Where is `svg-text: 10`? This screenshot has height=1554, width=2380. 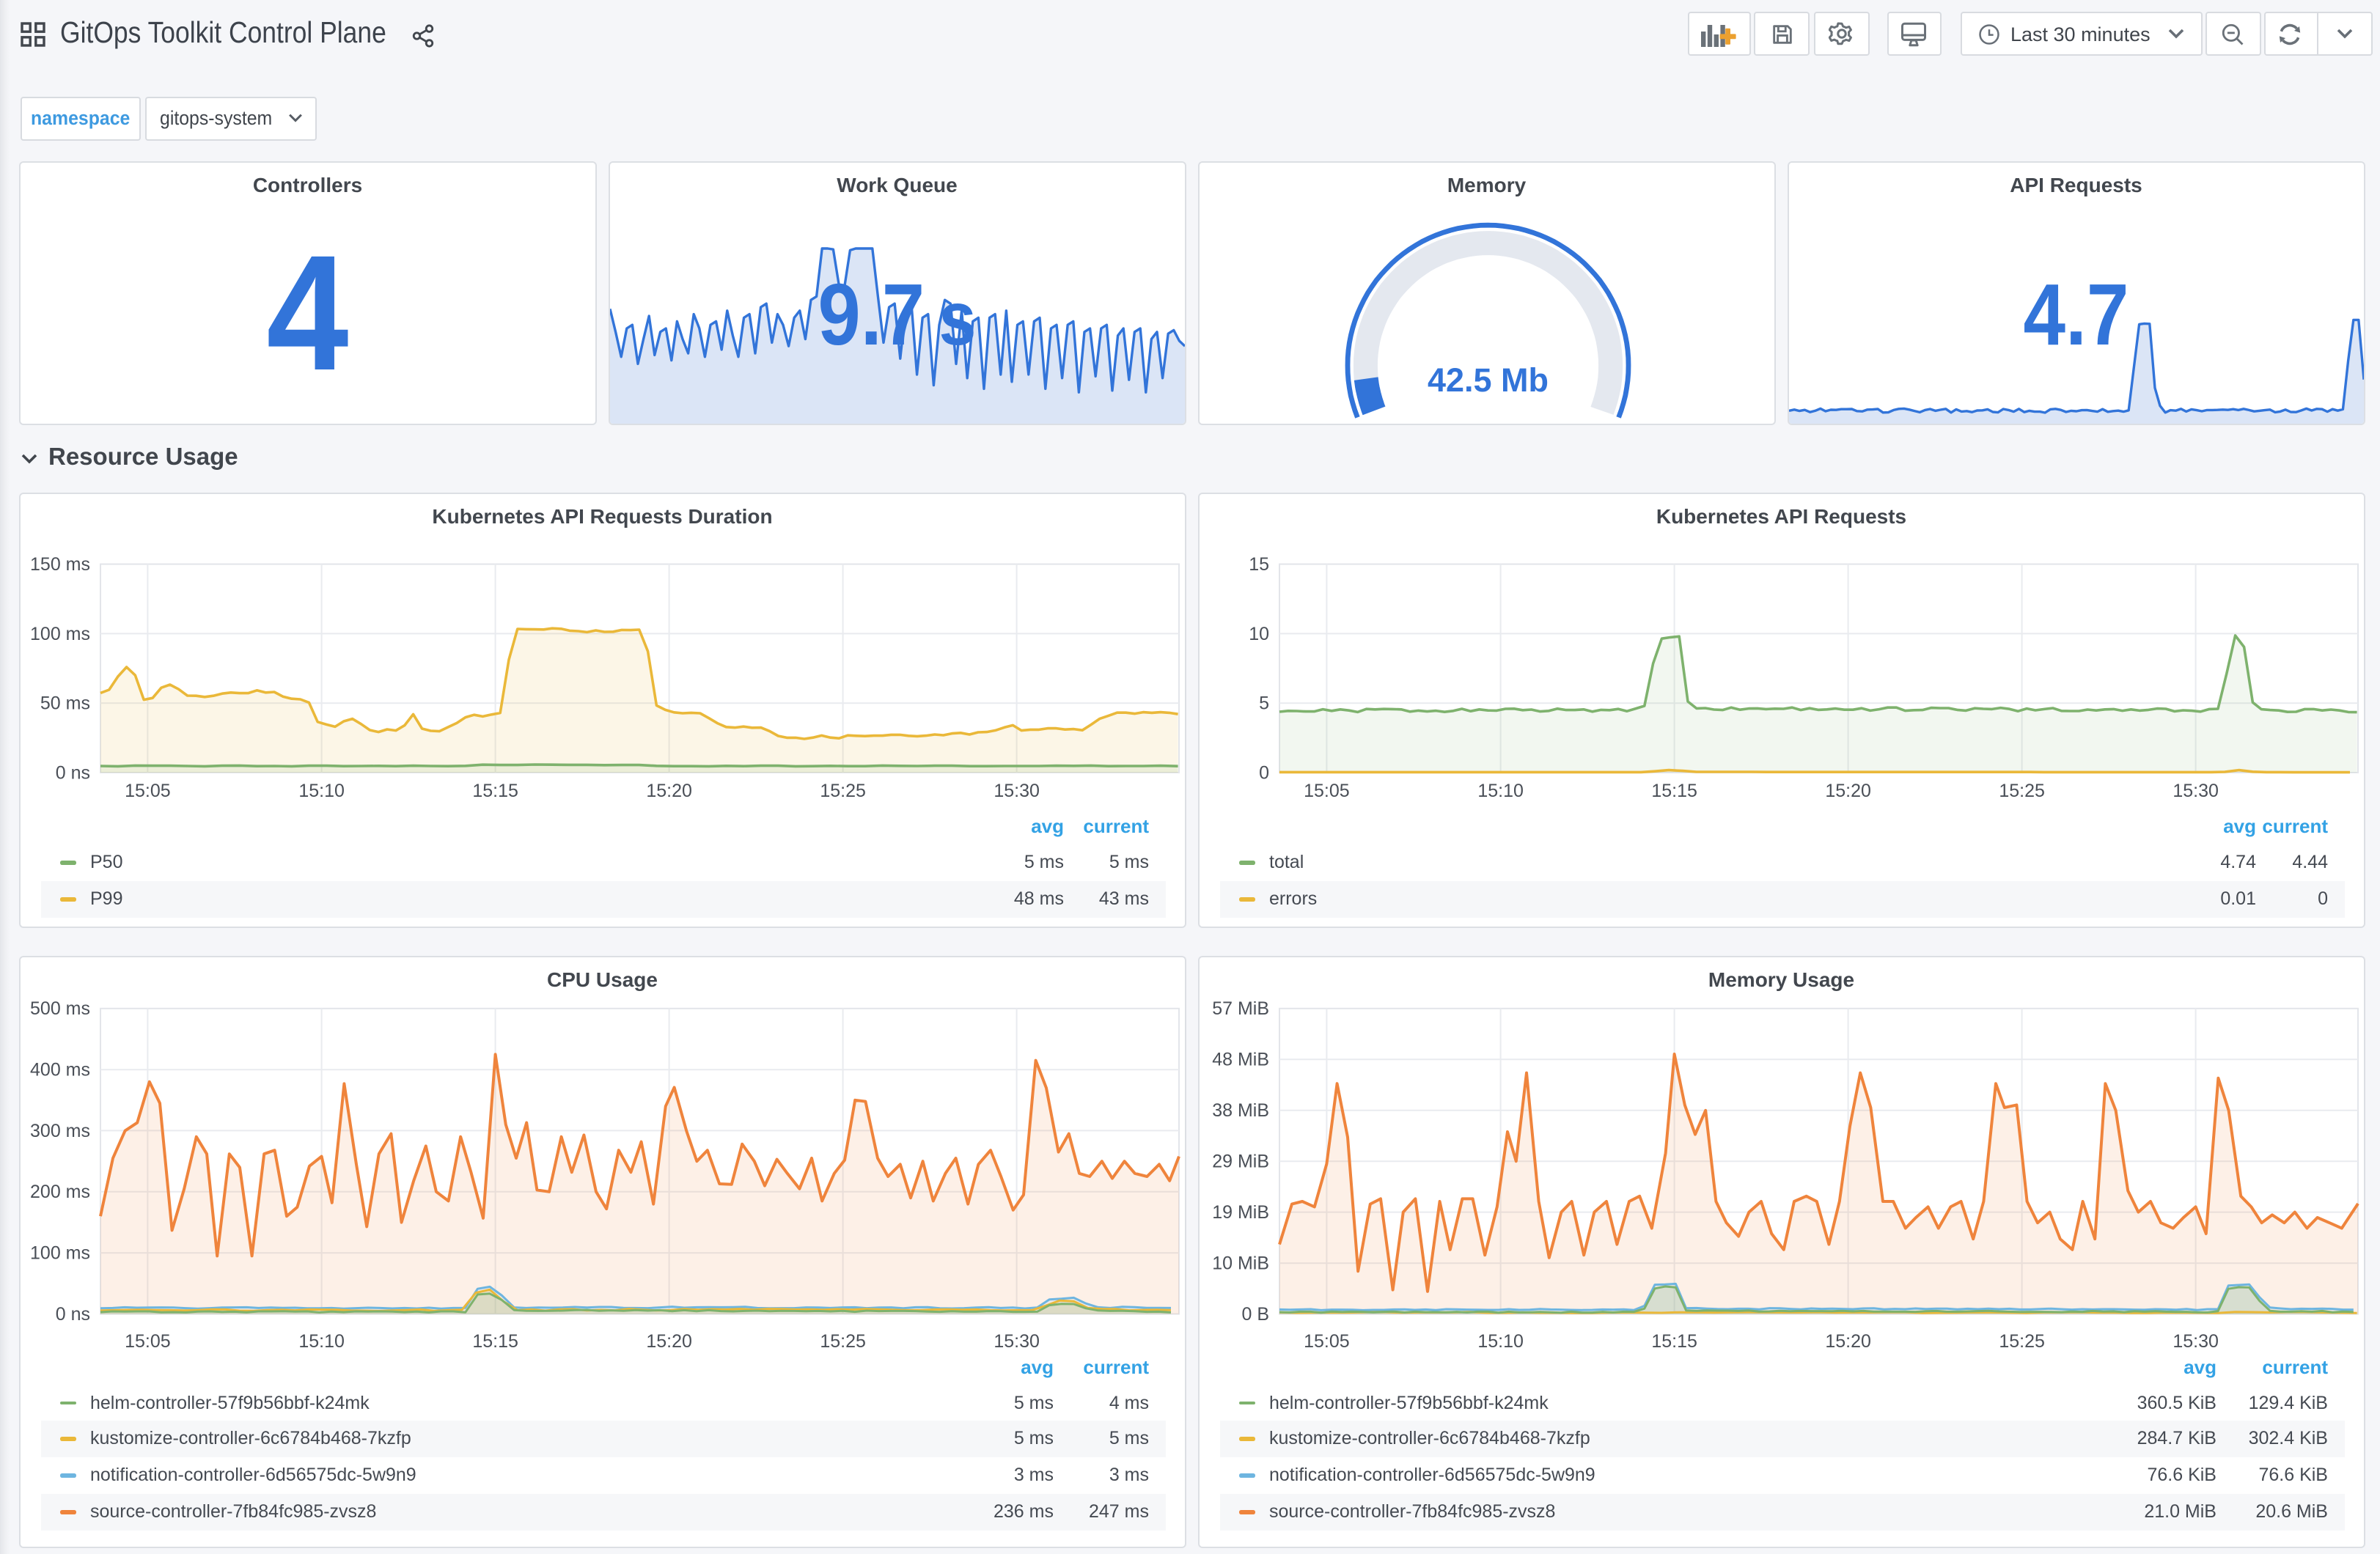 svg-text: 10 is located at coordinates (1259, 633).